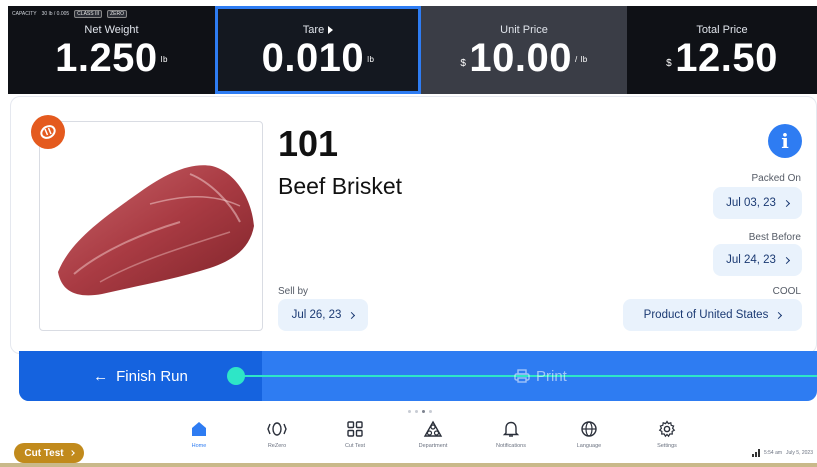 The height and width of the screenshot is (467, 817). Describe the element at coordinates (308, 143) in the screenshot. I see `product-code: 101` at that location.